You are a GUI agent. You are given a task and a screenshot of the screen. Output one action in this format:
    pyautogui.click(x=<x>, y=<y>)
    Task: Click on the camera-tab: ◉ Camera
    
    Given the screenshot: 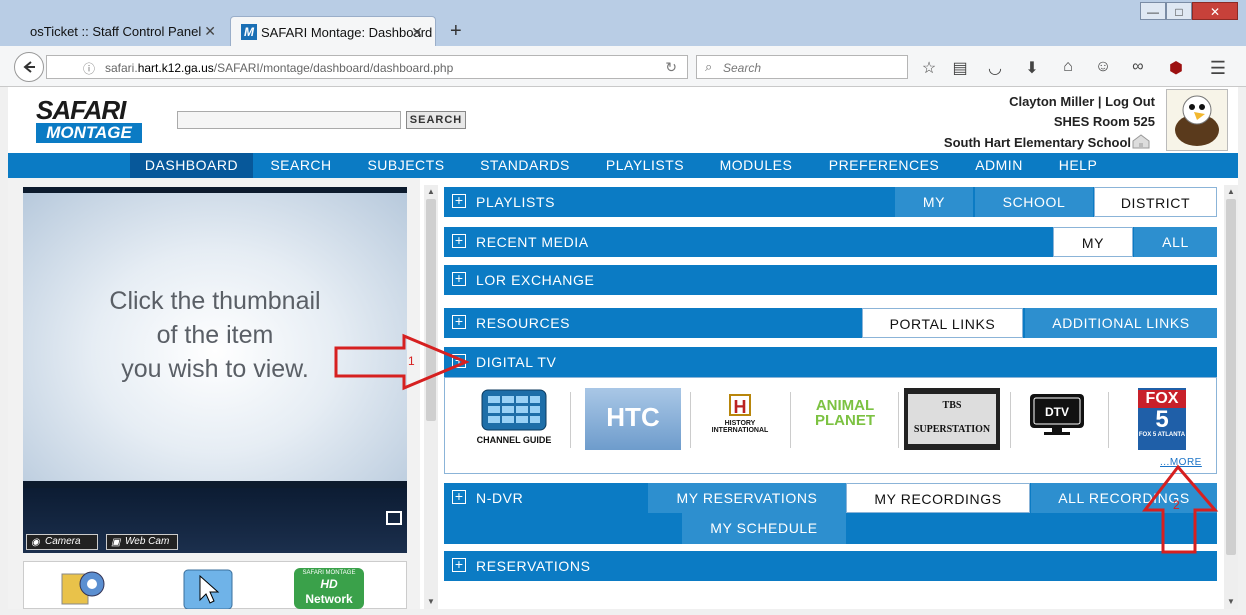 What is the action you would take?
    pyautogui.click(x=62, y=542)
    